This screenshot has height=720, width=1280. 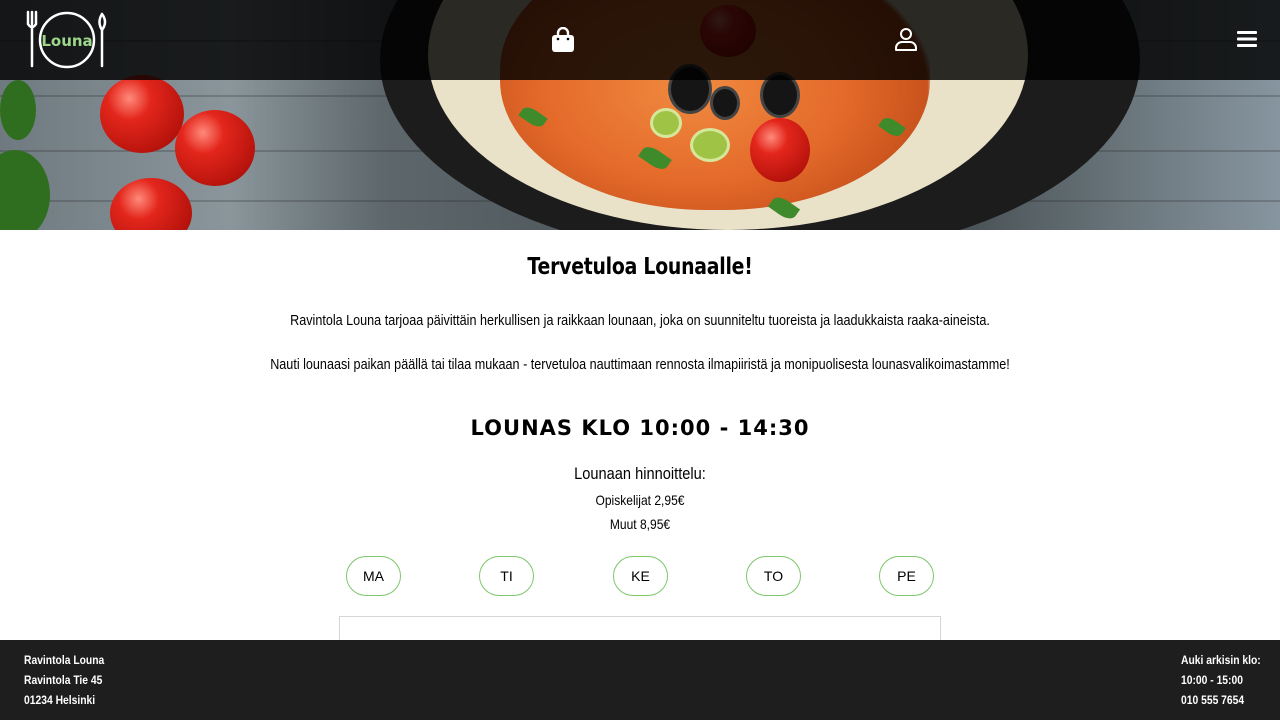 I want to click on footer-phone: 010 555 7654, so click(x=1213, y=700).